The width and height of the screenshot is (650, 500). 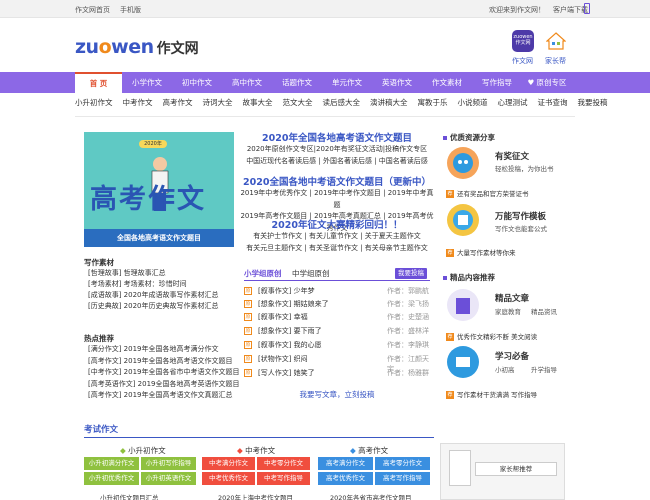 I want to click on list-item: 原 [想象作文] 要下雨了 作者：盛林洋, so click(x=337, y=331).